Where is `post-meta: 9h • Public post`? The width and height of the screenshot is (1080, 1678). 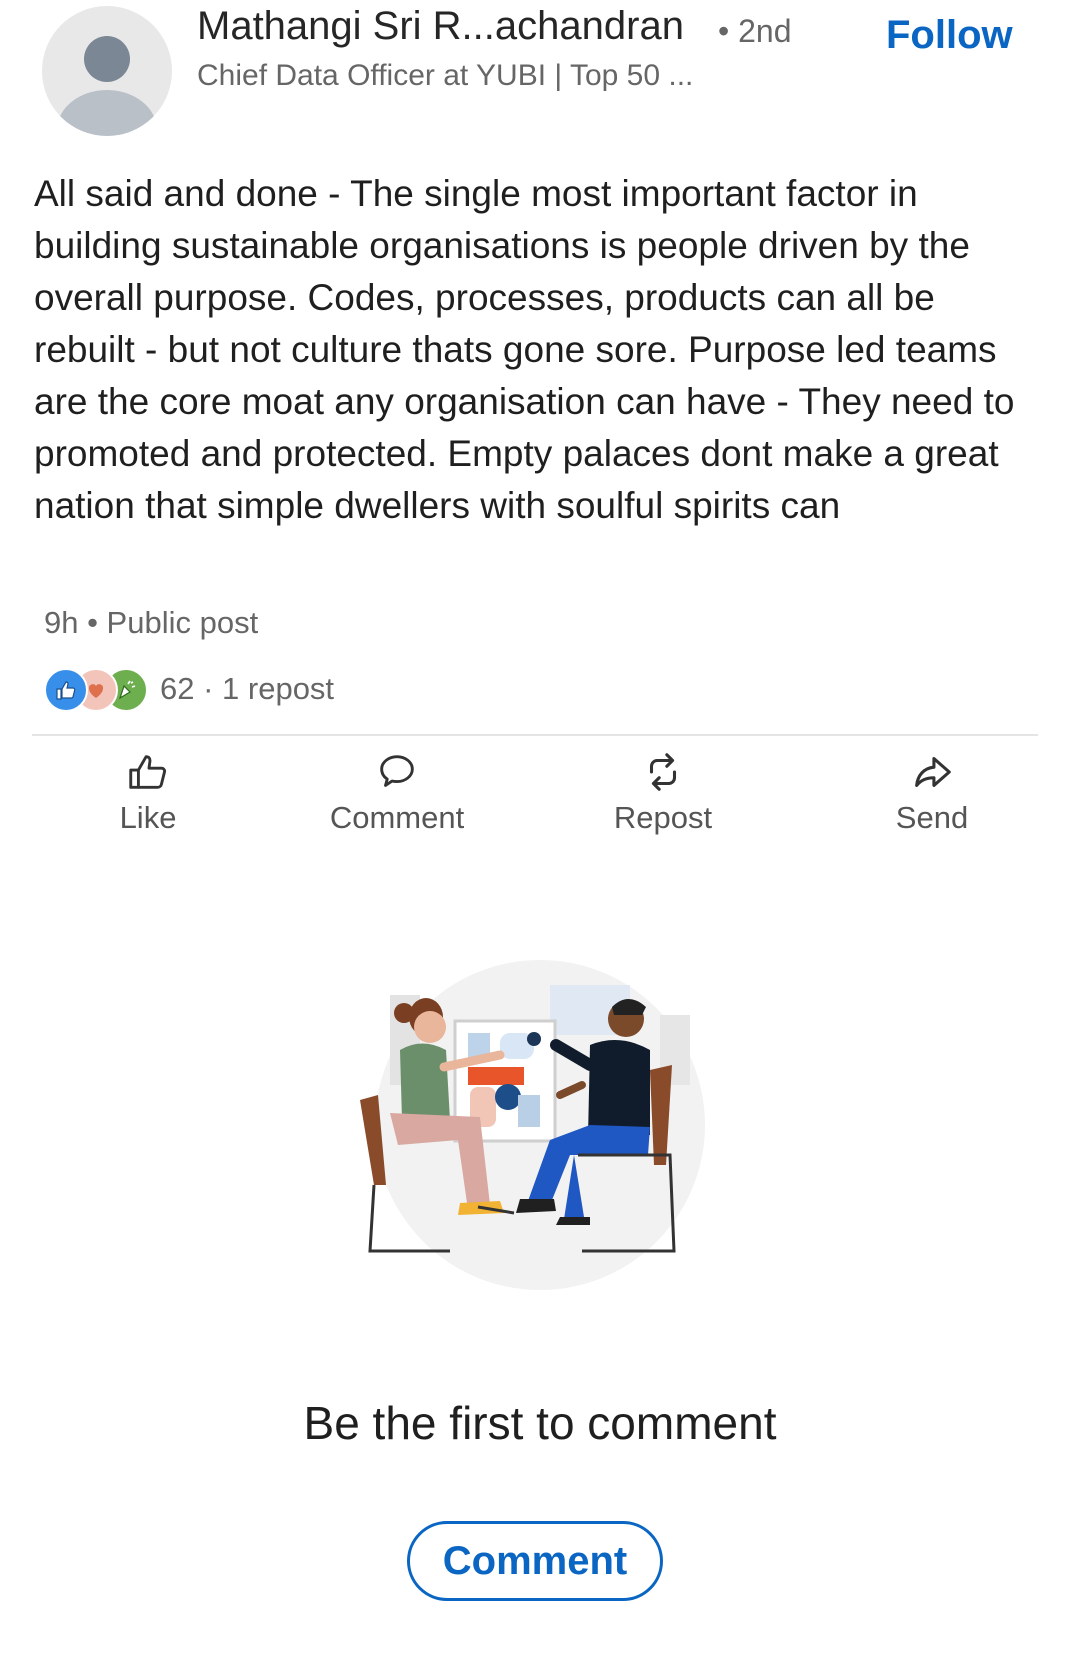 post-meta: 9h • Public post is located at coordinates (151, 622).